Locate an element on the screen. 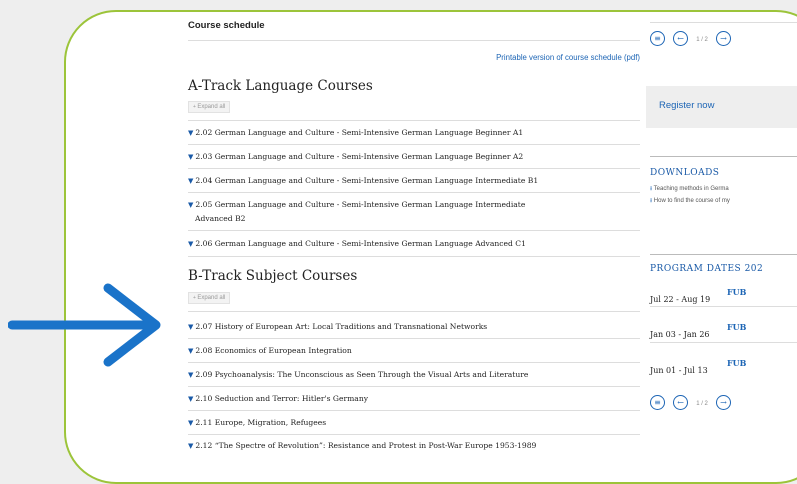  course-item: ▼ 2.11 Europe, Migration, Refugees is located at coordinates (414, 423).